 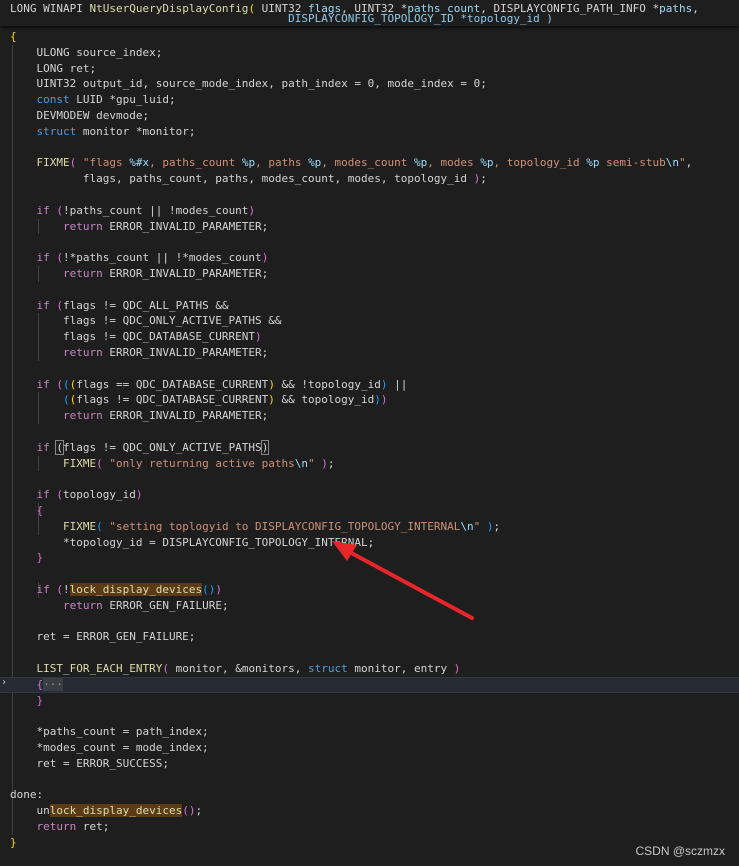 I want to click on code-token: ULONG source_index;, so click(x=86, y=52).